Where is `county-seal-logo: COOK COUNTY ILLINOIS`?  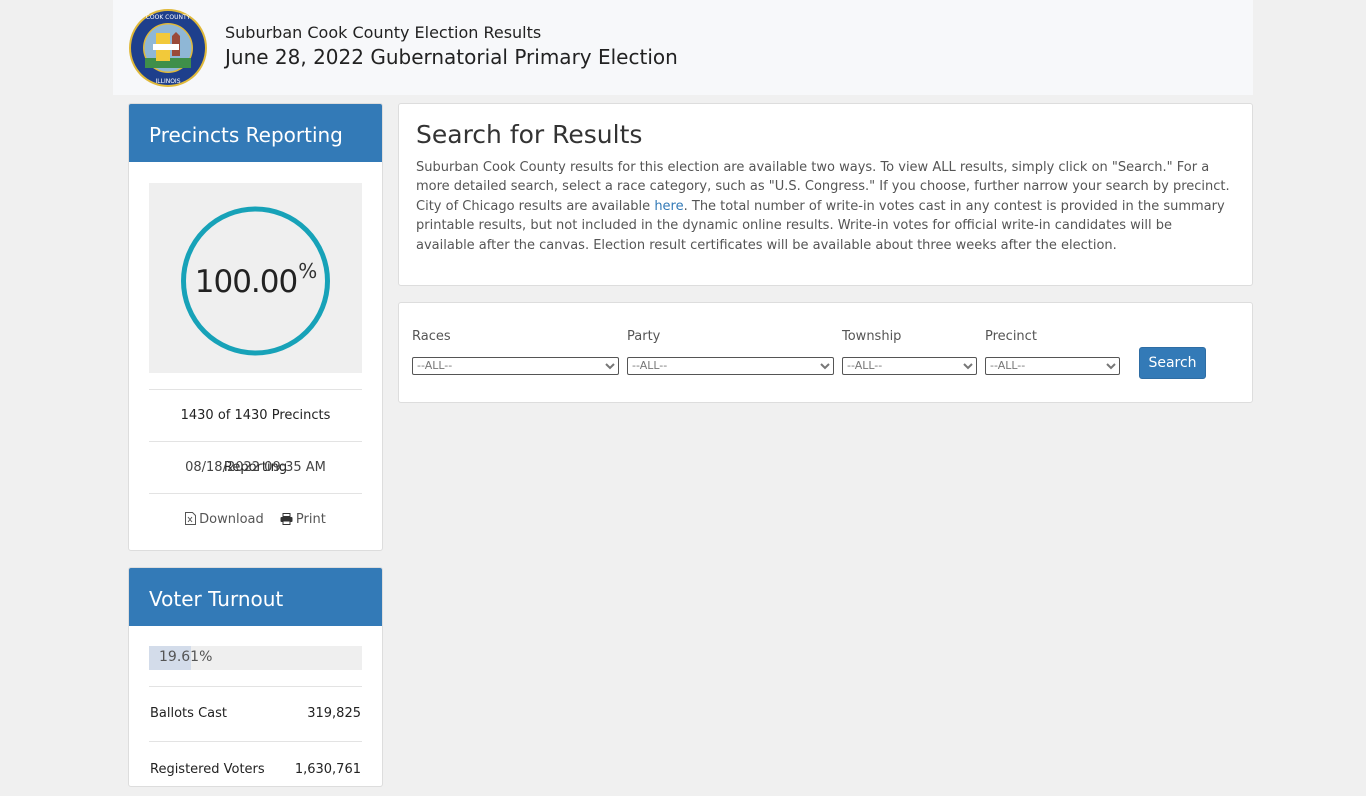
county-seal-logo: COOK COUNTY ILLINOIS is located at coordinates (168, 48).